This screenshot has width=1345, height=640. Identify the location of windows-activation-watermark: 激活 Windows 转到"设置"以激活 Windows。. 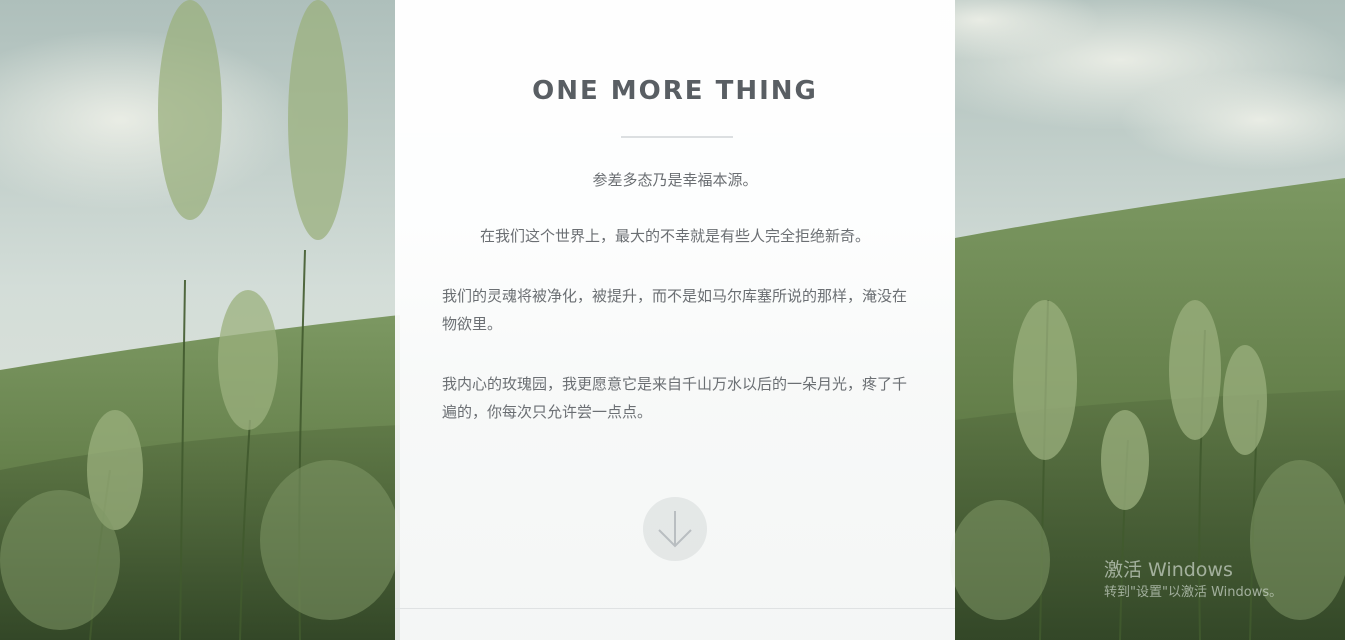
(1193, 580).